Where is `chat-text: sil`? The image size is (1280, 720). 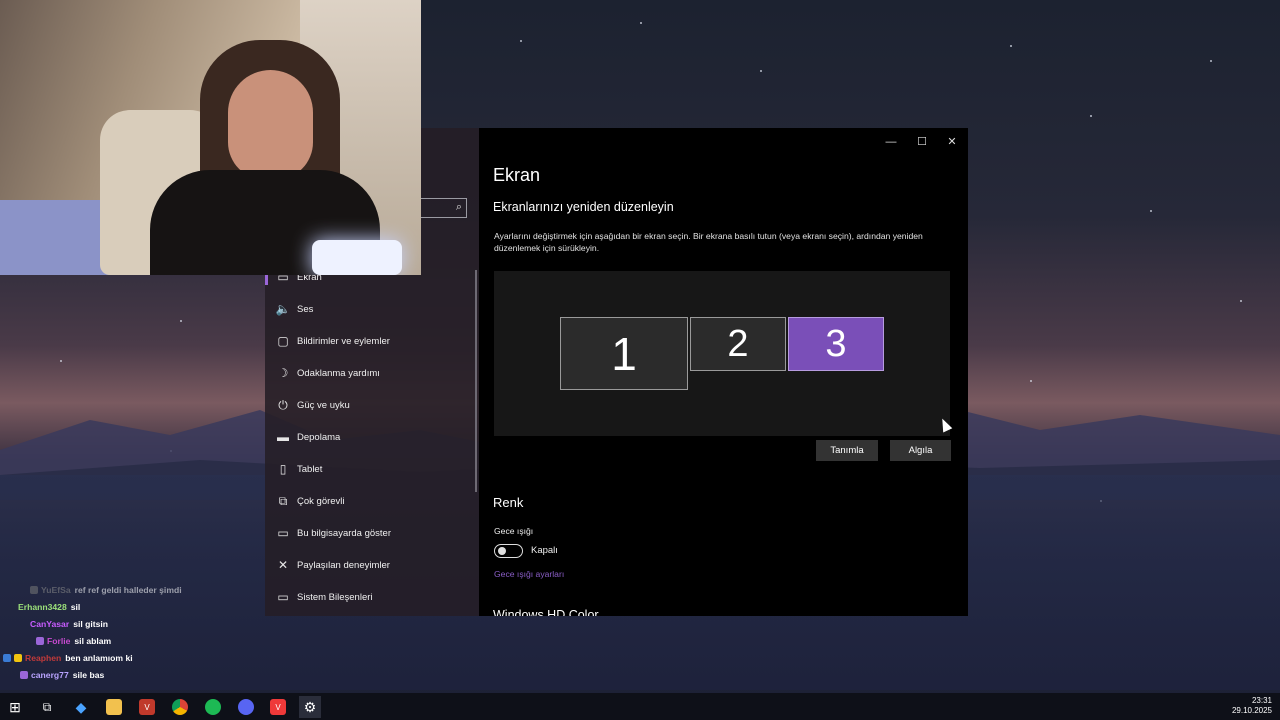
chat-text: sil is located at coordinates (75, 607).